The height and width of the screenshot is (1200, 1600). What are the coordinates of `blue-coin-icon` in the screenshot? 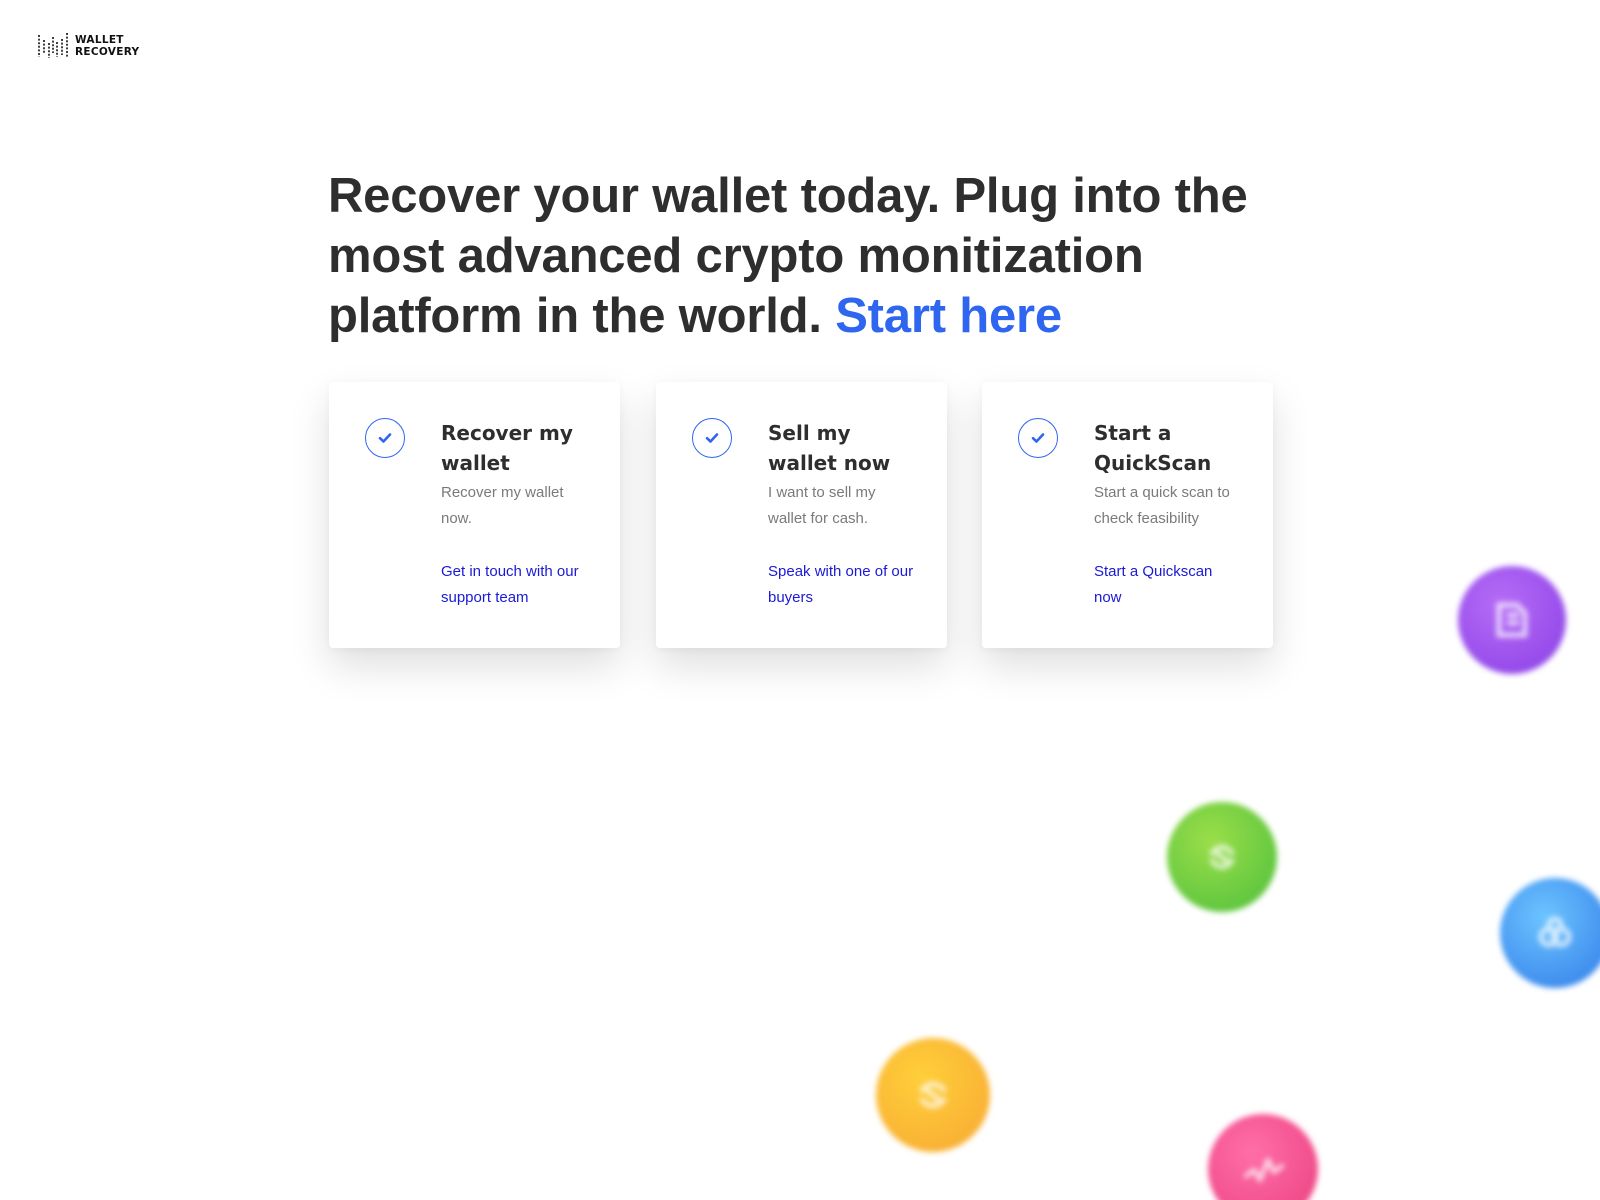 It's located at (1550, 933).